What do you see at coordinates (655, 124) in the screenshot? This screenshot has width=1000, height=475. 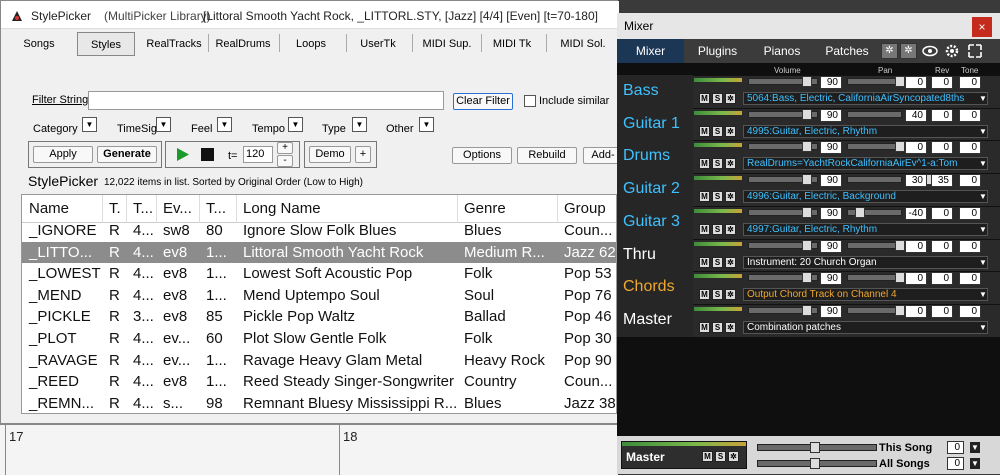 I see `track-name: Guitar 1` at bounding box center [655, 124].